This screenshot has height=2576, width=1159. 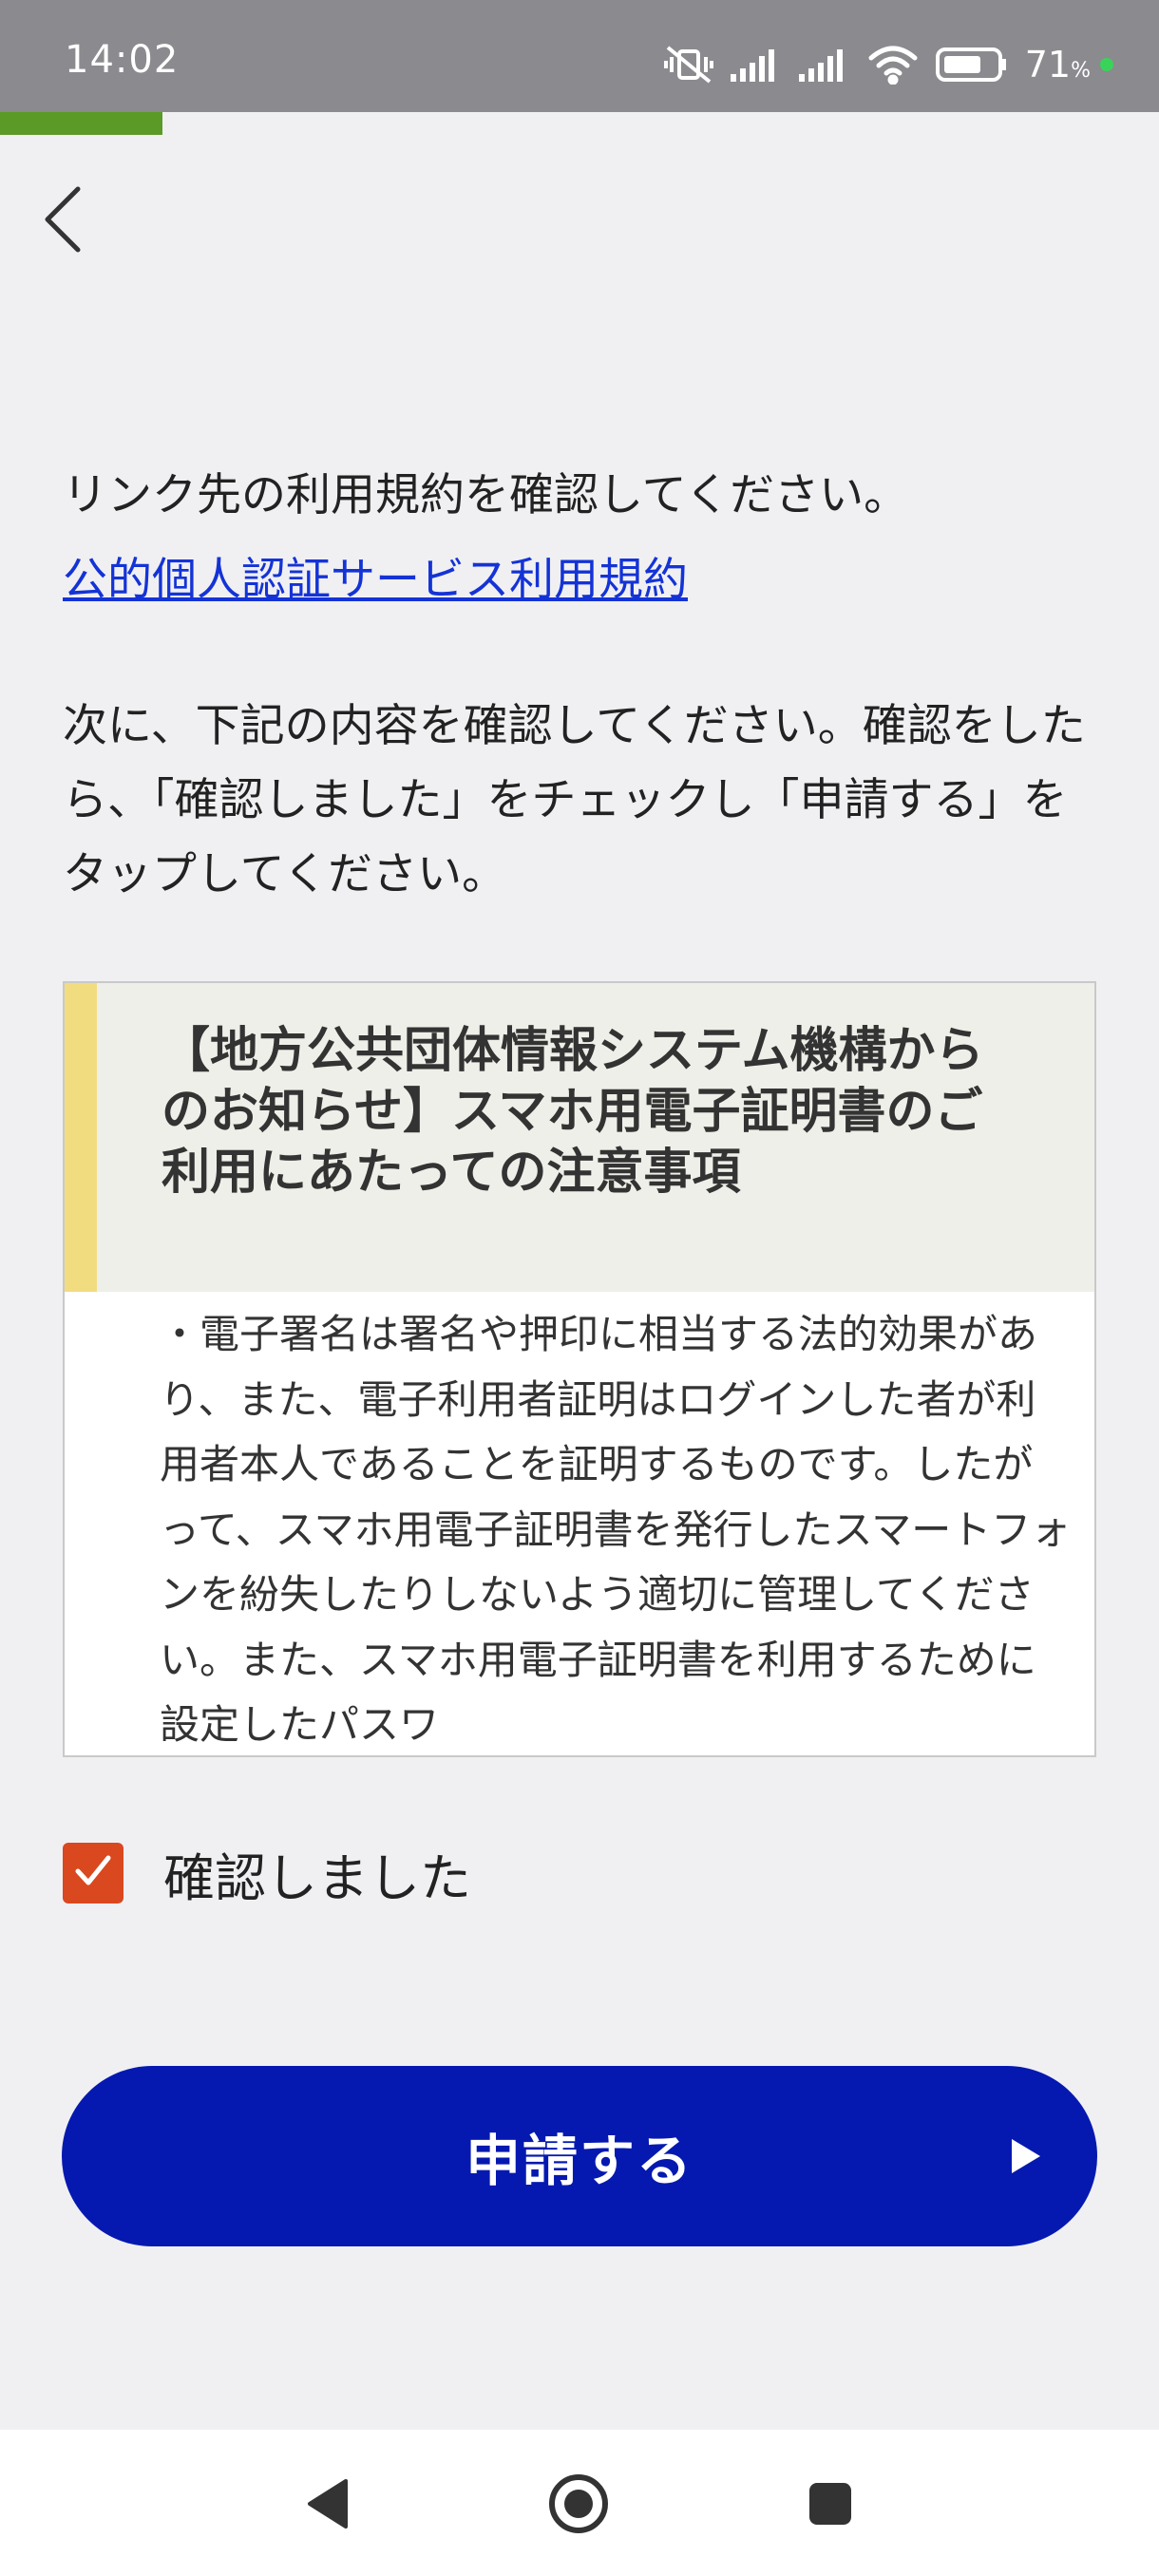 I want to click on progress-fill, so click(x=81, y=123).